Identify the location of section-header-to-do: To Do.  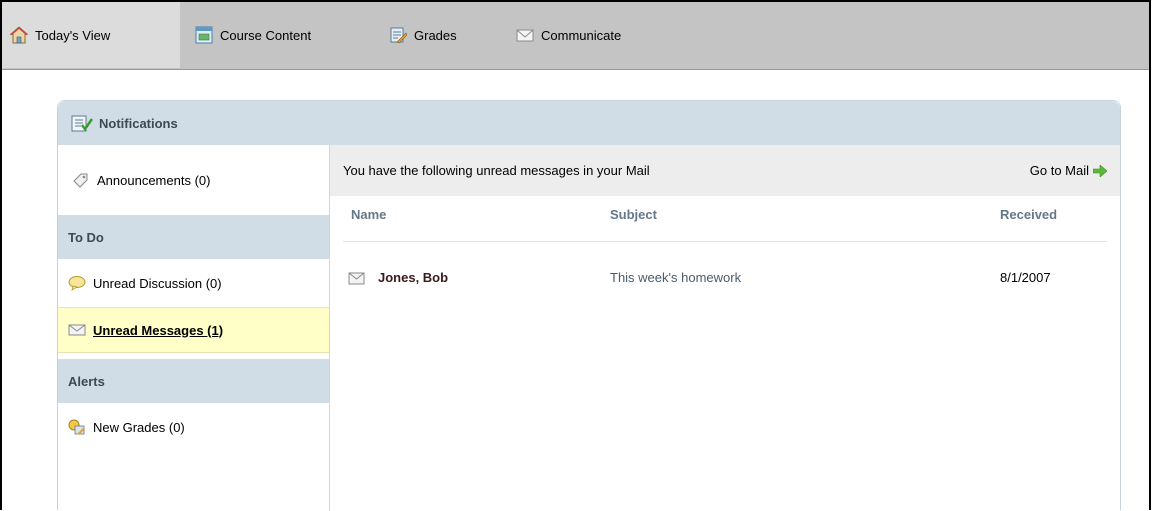
(193, 237).